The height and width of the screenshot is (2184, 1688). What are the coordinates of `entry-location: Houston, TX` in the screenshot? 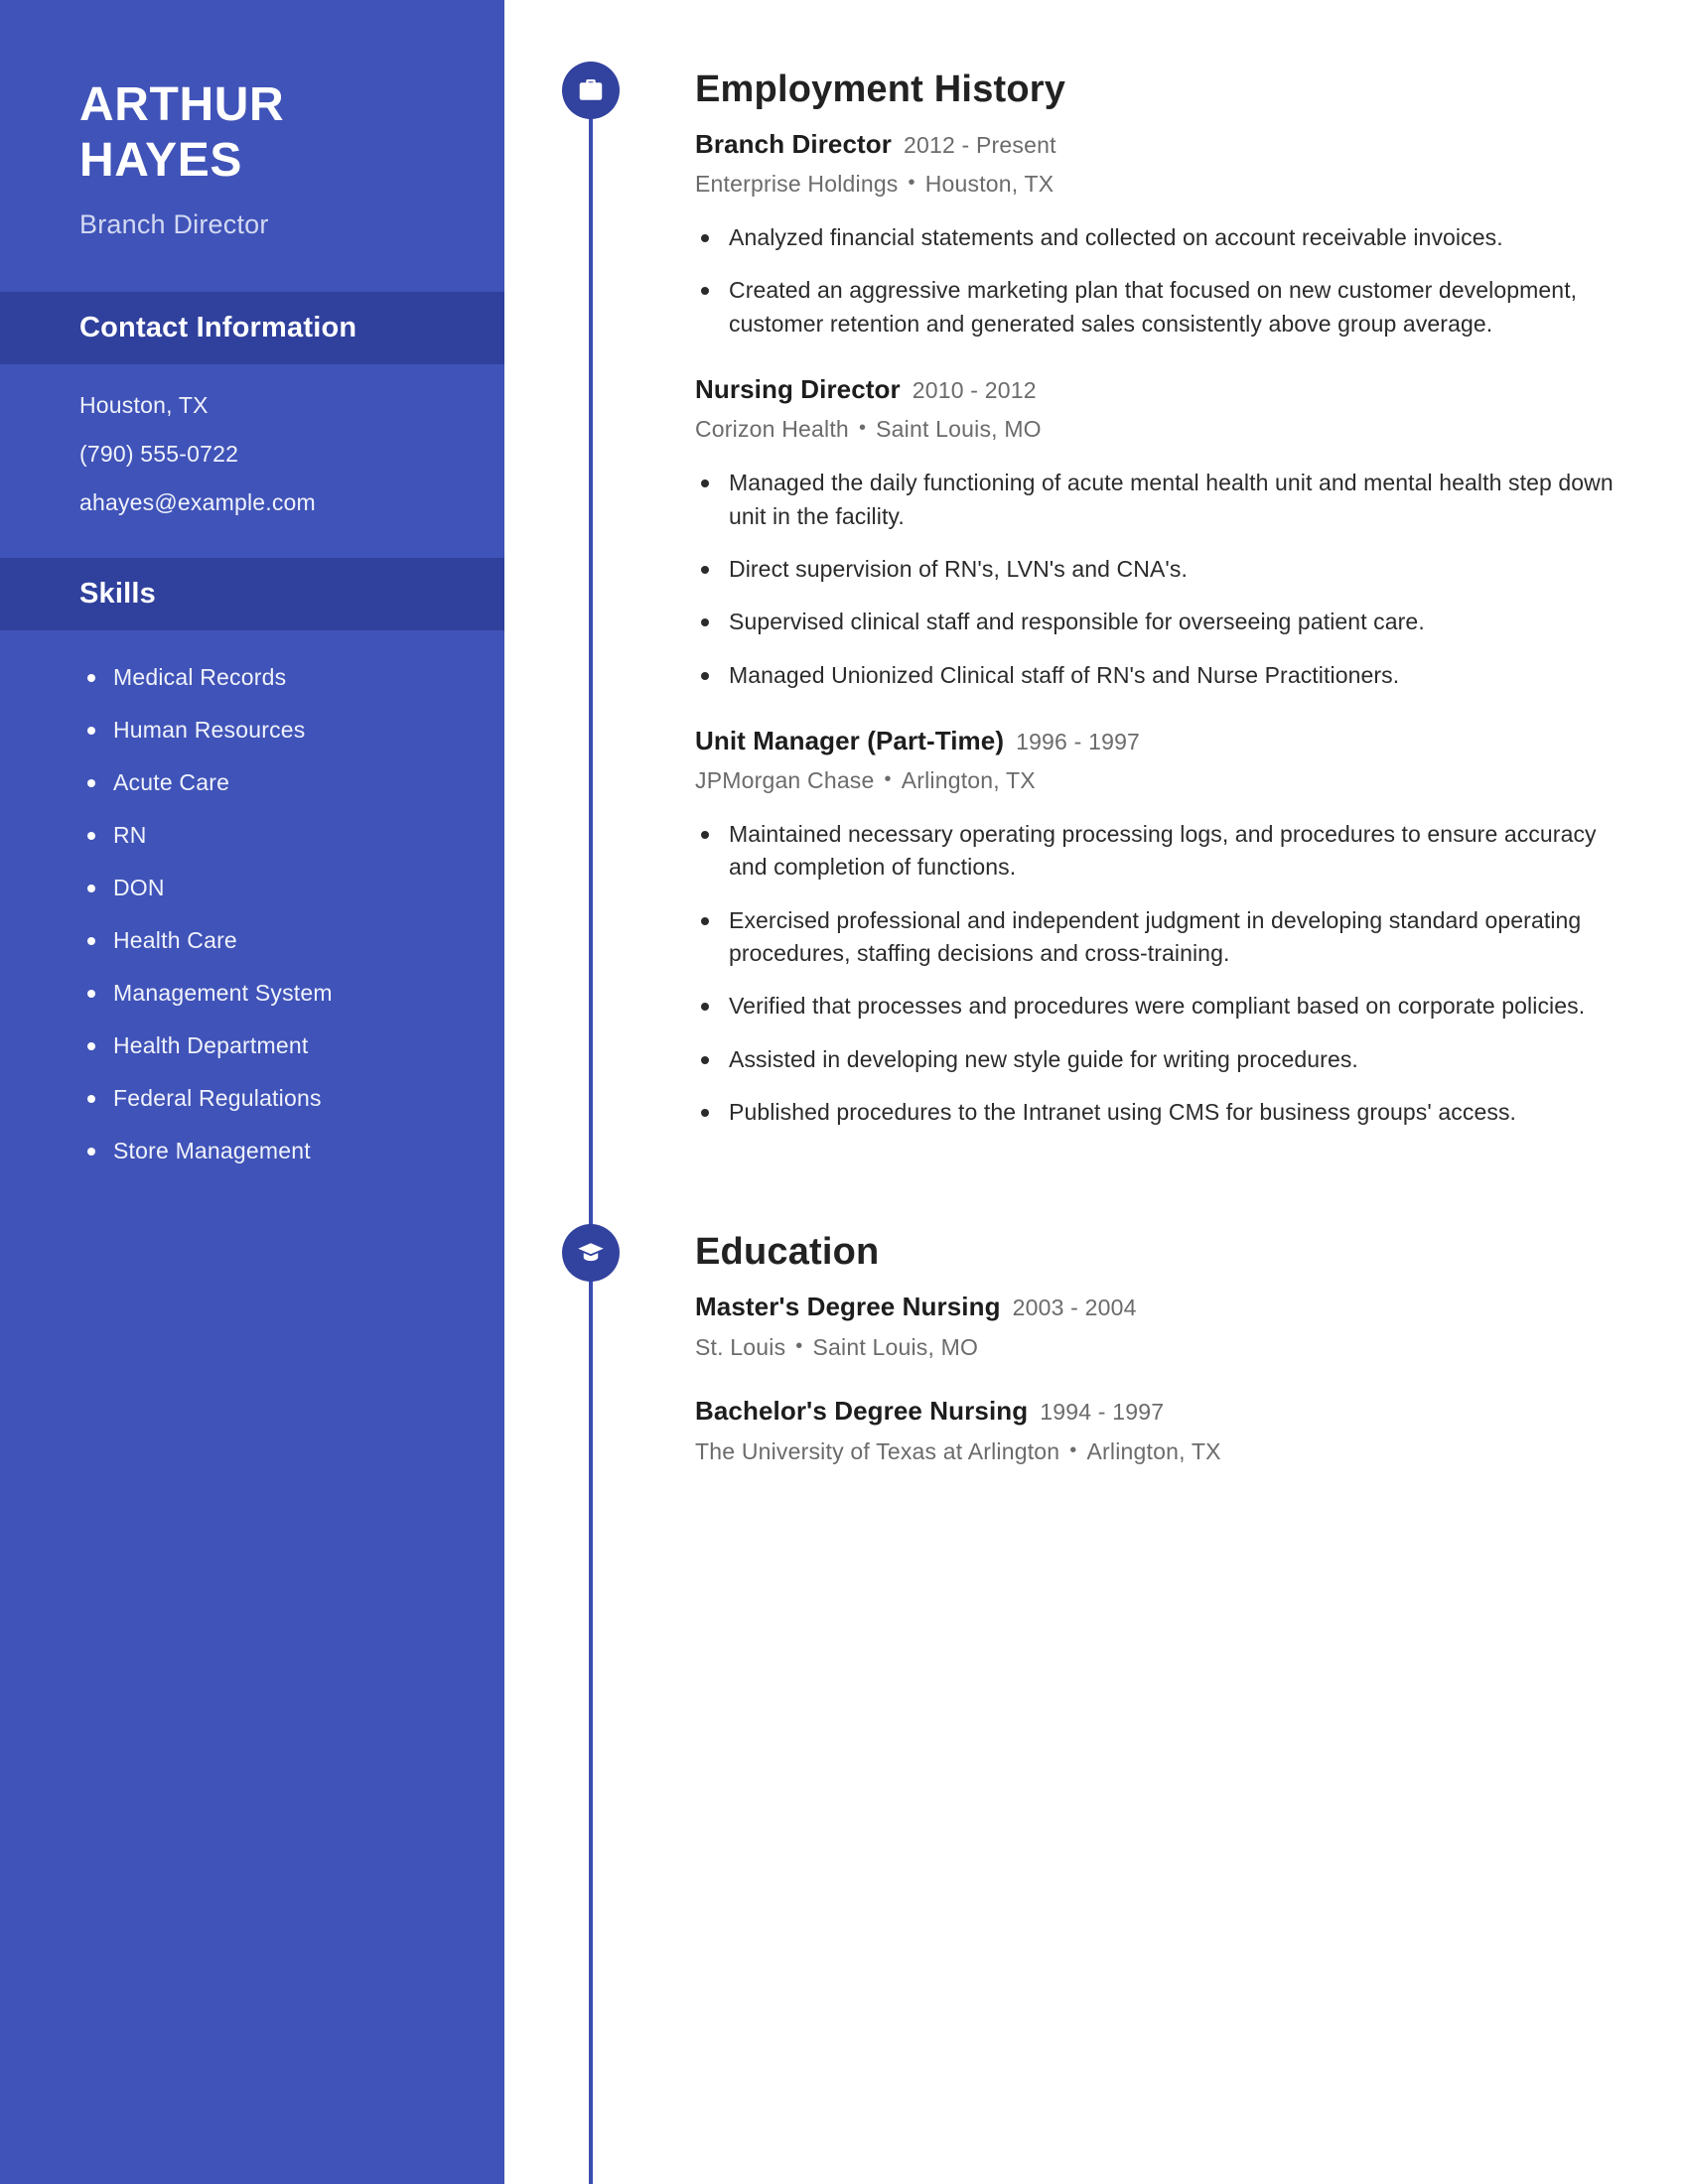 It's located at (989, 184).